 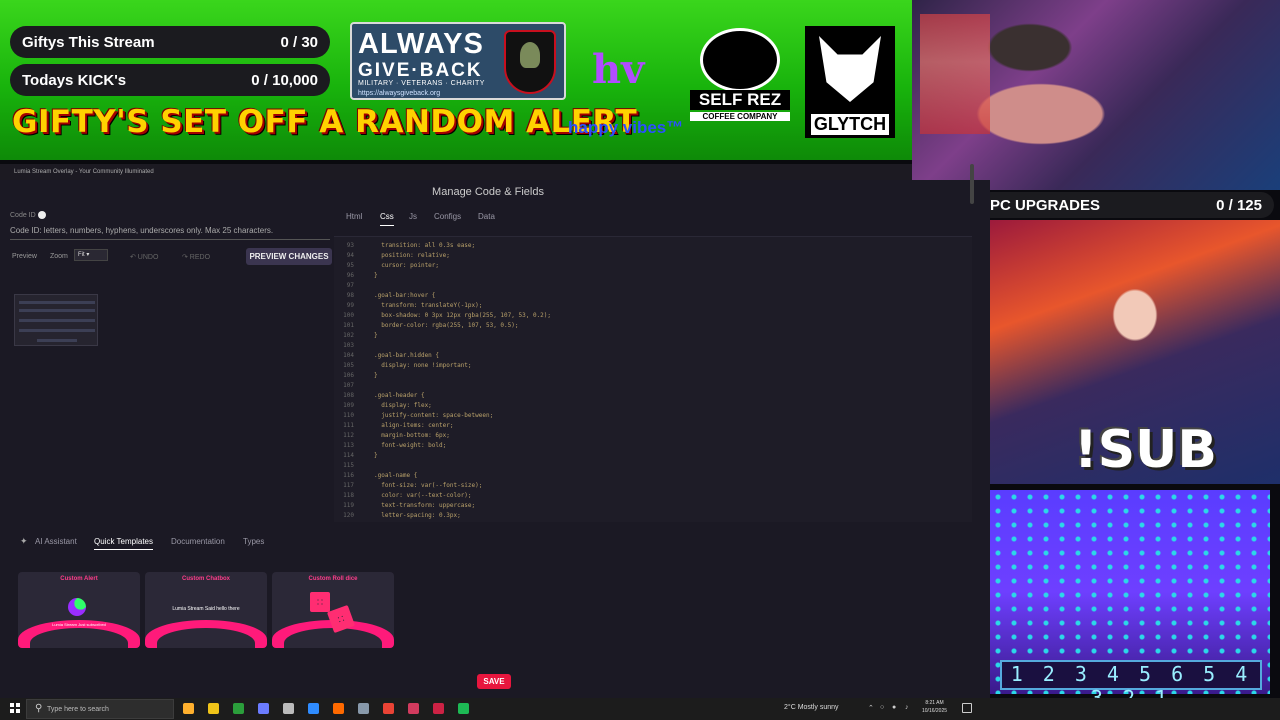 What do you see at coordinates (348, 435) in the screenshot?
I see `line-number: 112` at bounding box center [348, 435].